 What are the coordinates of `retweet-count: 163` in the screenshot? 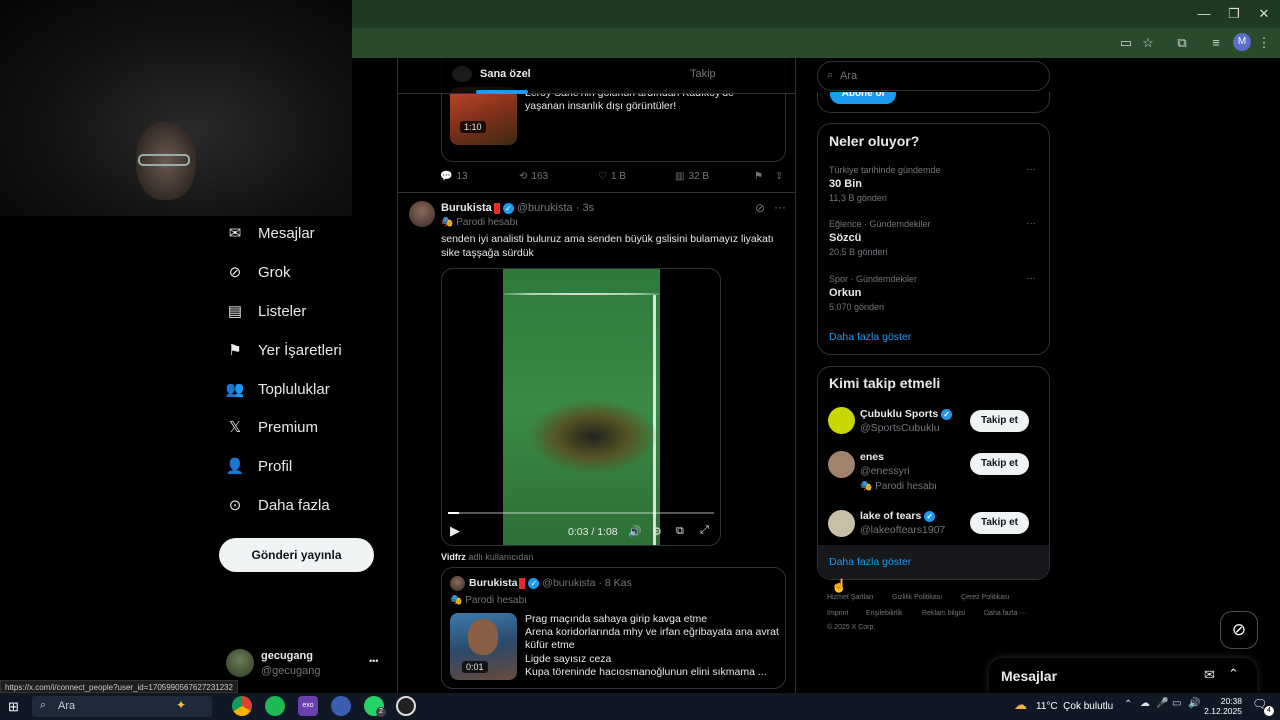 It's located at (540, 176).